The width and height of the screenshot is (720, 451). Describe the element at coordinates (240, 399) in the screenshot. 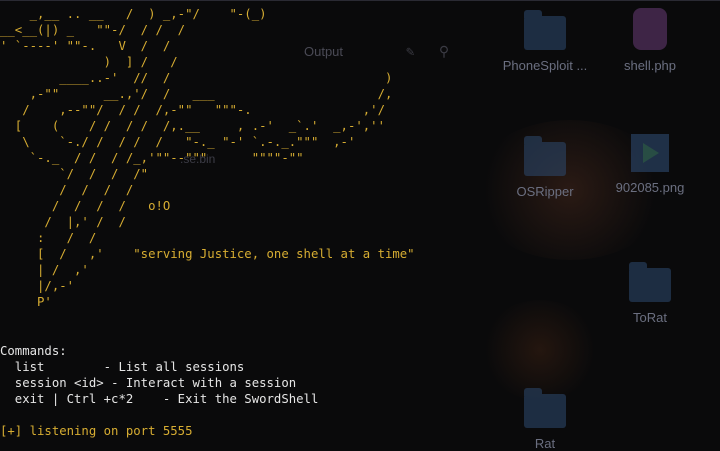

I see `command-description: - Exit the SwordShell` at that location.